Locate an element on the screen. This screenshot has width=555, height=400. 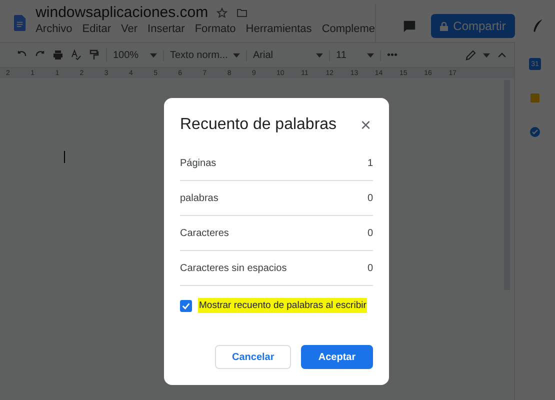
menu-item: Insertar is located at coordinates (166, 29).